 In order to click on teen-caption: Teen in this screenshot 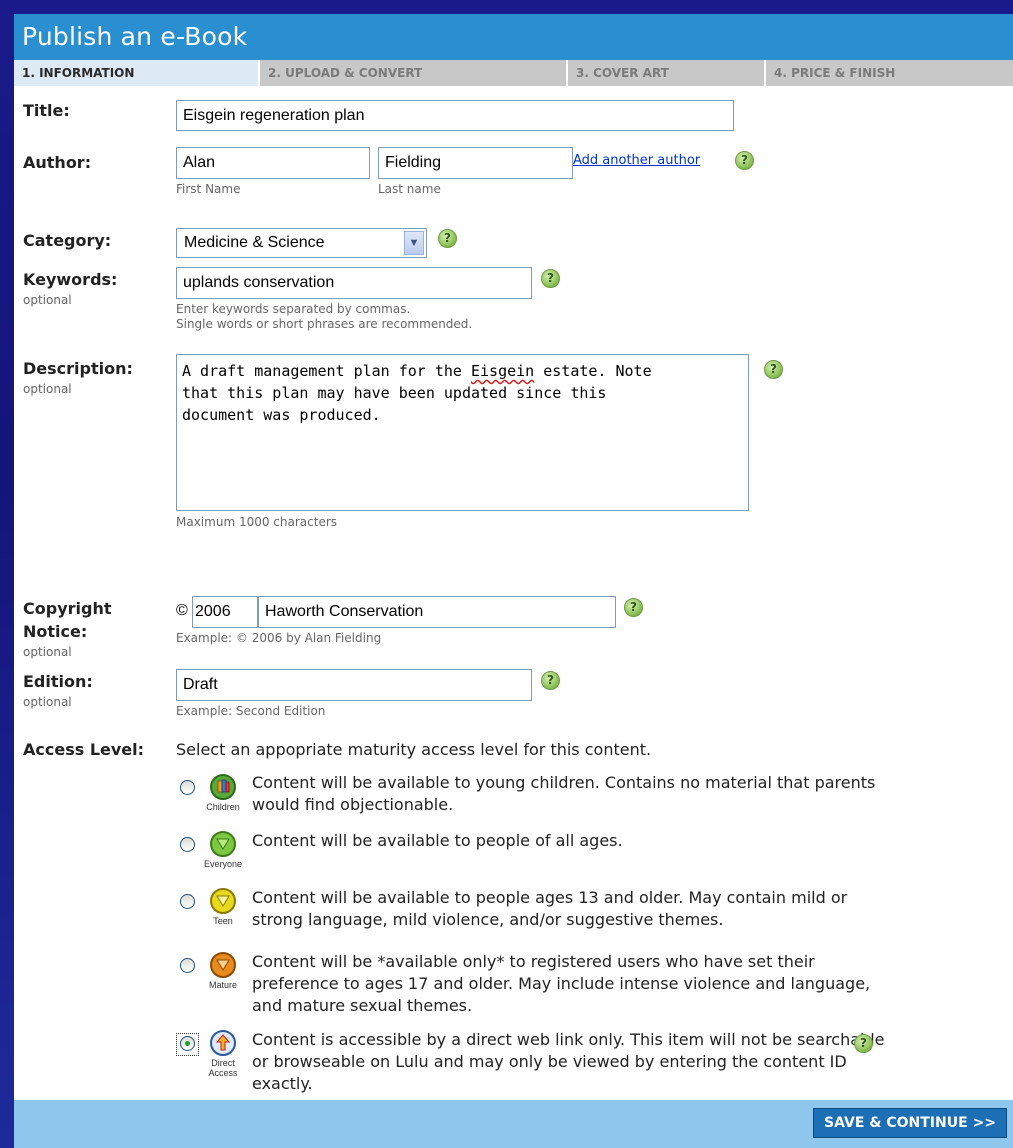, I will do `click(223, 921)`.